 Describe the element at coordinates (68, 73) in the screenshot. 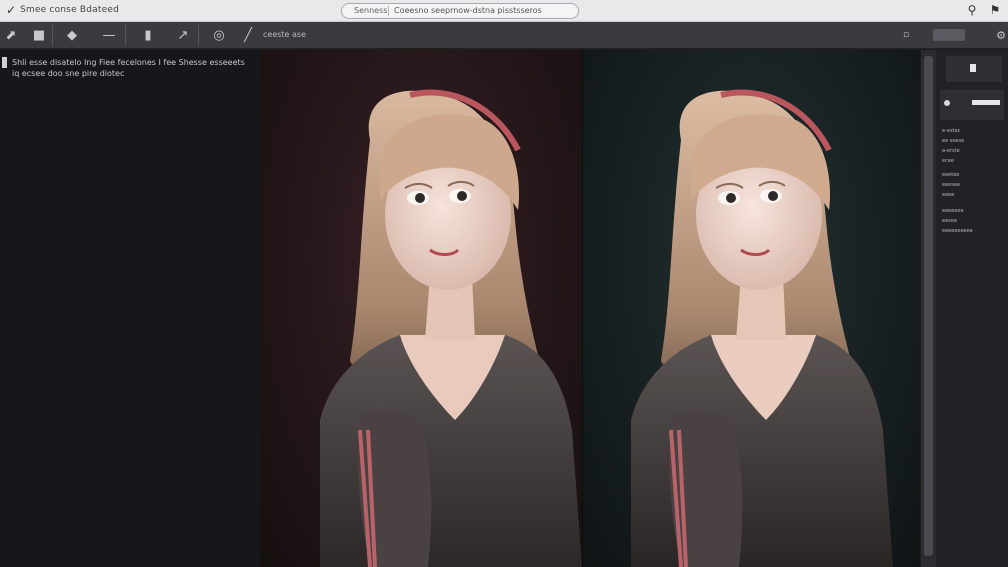

I see `info-line-2: iq ecsee doo sne pire diotec` at that location.